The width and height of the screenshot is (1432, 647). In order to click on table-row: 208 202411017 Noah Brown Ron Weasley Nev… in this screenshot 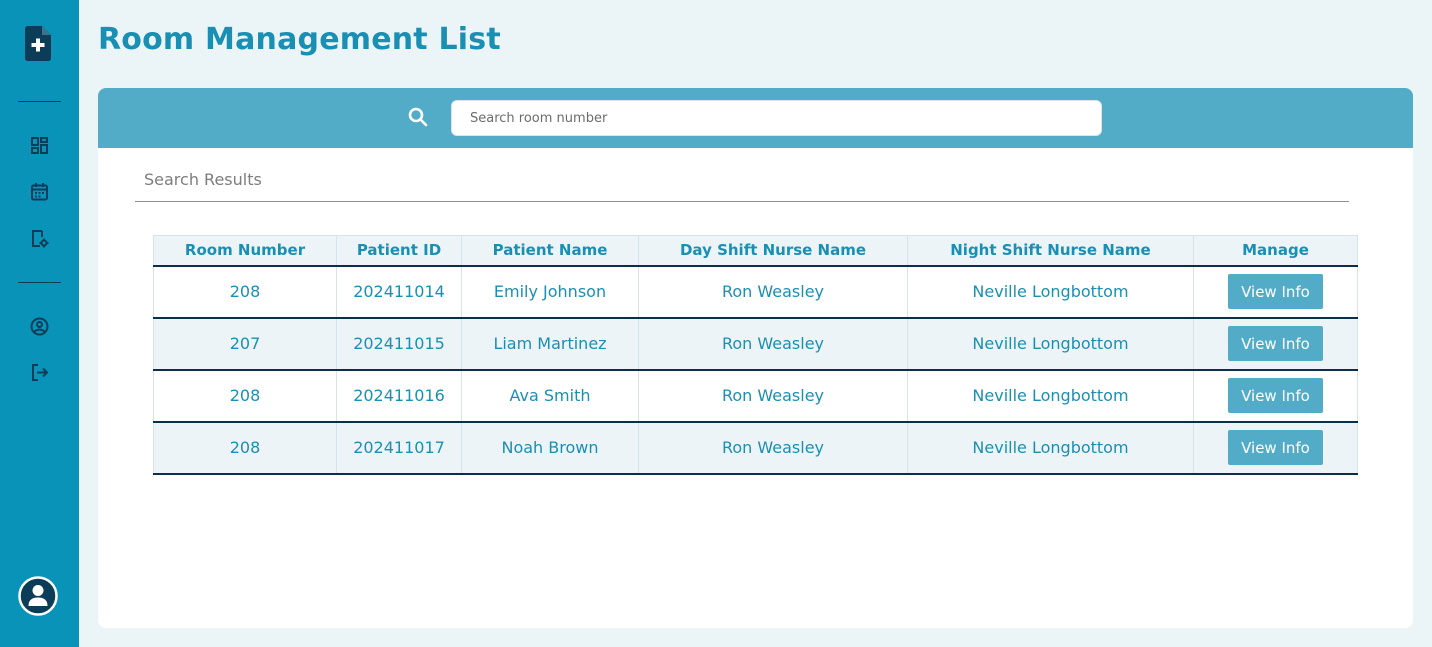, I will do `click(755, 448)`.